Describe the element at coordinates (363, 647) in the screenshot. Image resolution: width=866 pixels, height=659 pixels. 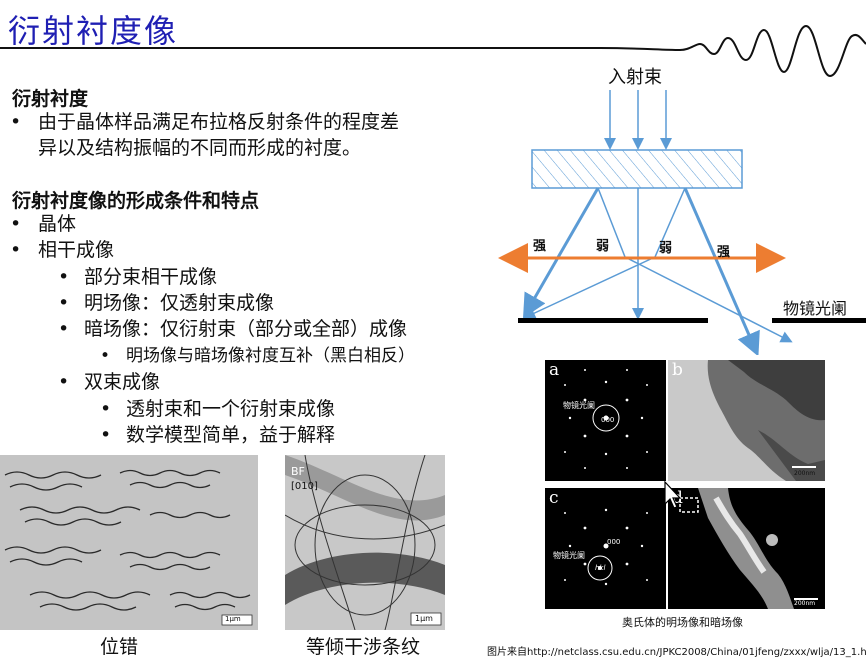
I see `fringe-caption: 等倾干涉条纹` at that location.